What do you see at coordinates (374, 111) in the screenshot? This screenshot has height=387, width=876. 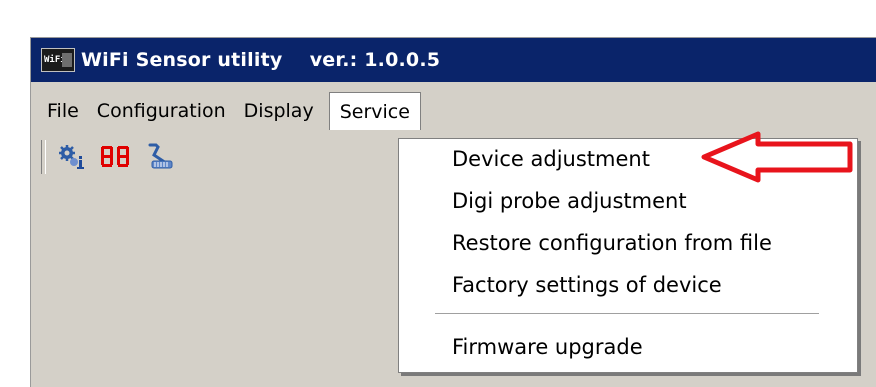 I see `menu-service: Service` at bounding box center [374, 111].